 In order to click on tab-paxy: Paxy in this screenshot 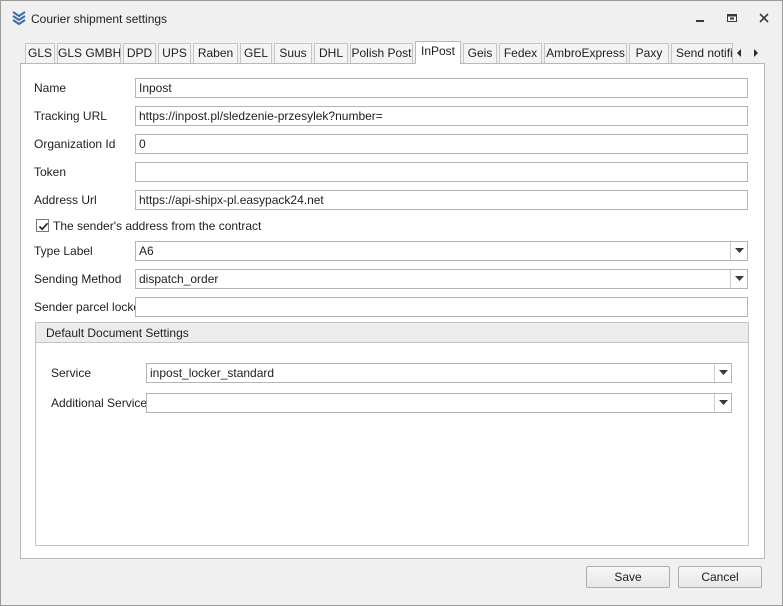, I will do `click(649, 53)`.